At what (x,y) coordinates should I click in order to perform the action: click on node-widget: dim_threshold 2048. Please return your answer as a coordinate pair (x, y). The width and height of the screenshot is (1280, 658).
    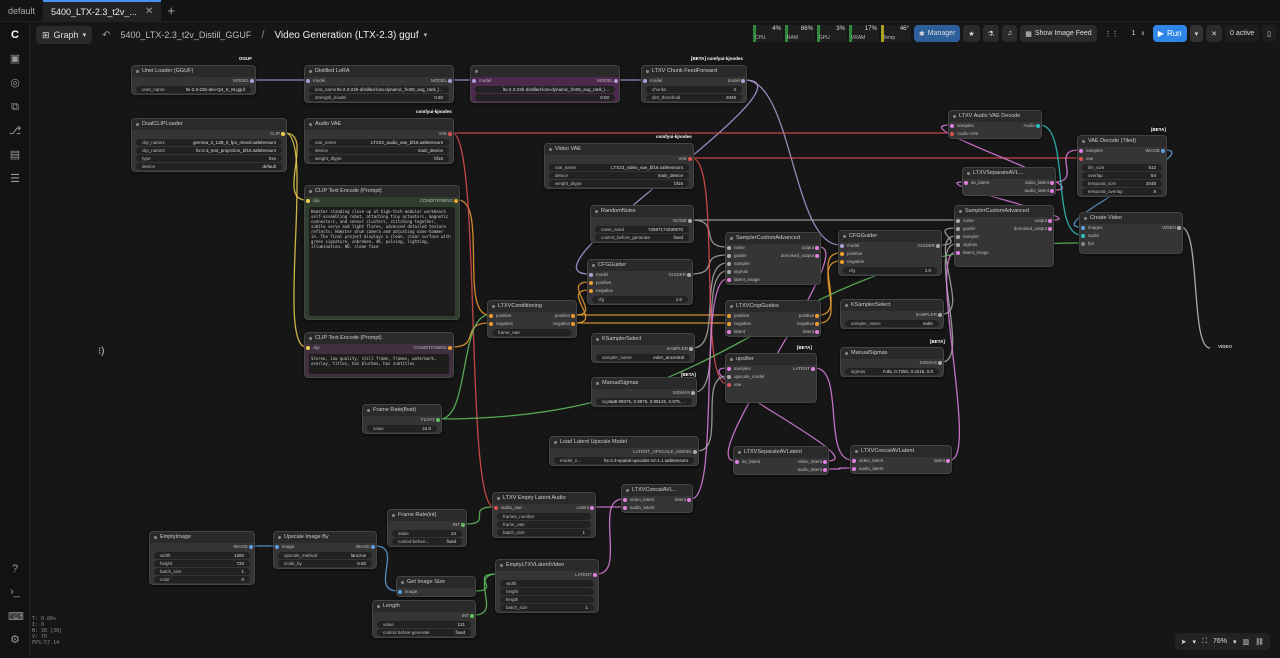
    Looking at the image, I should click on (694, 97).